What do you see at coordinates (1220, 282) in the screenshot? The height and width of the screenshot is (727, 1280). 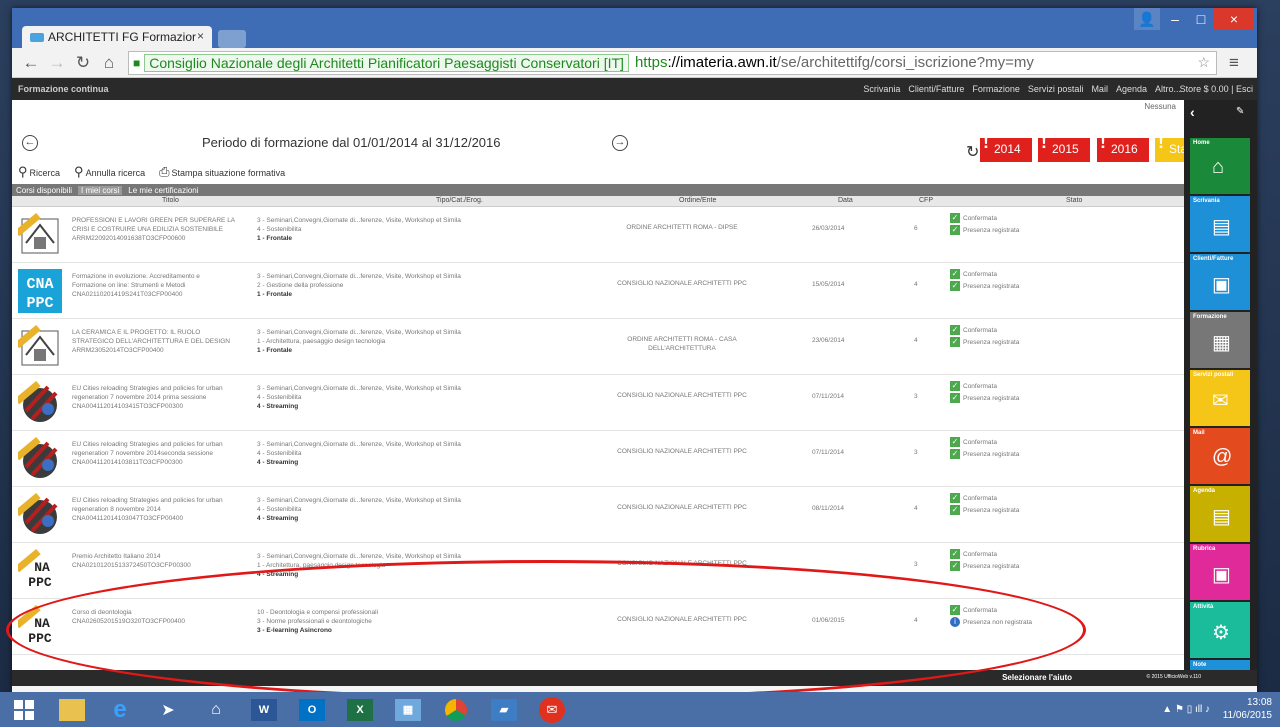 I see `sidebar-tile-2: Clienti/Fatture ▣` at bounding box center [1220, 282].